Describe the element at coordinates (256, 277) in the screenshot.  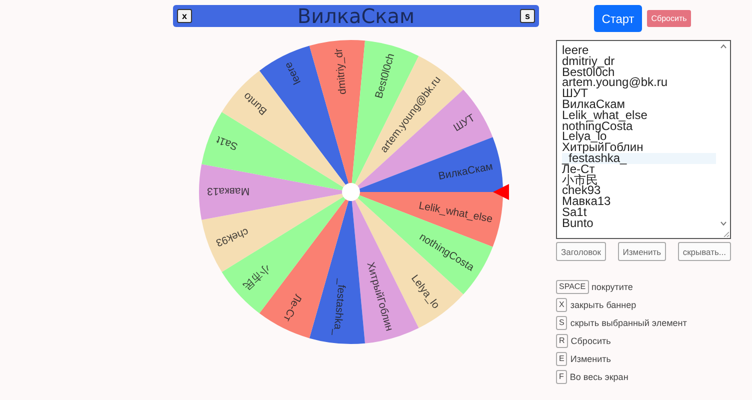
I see `segment-label: 小市民` at that location.